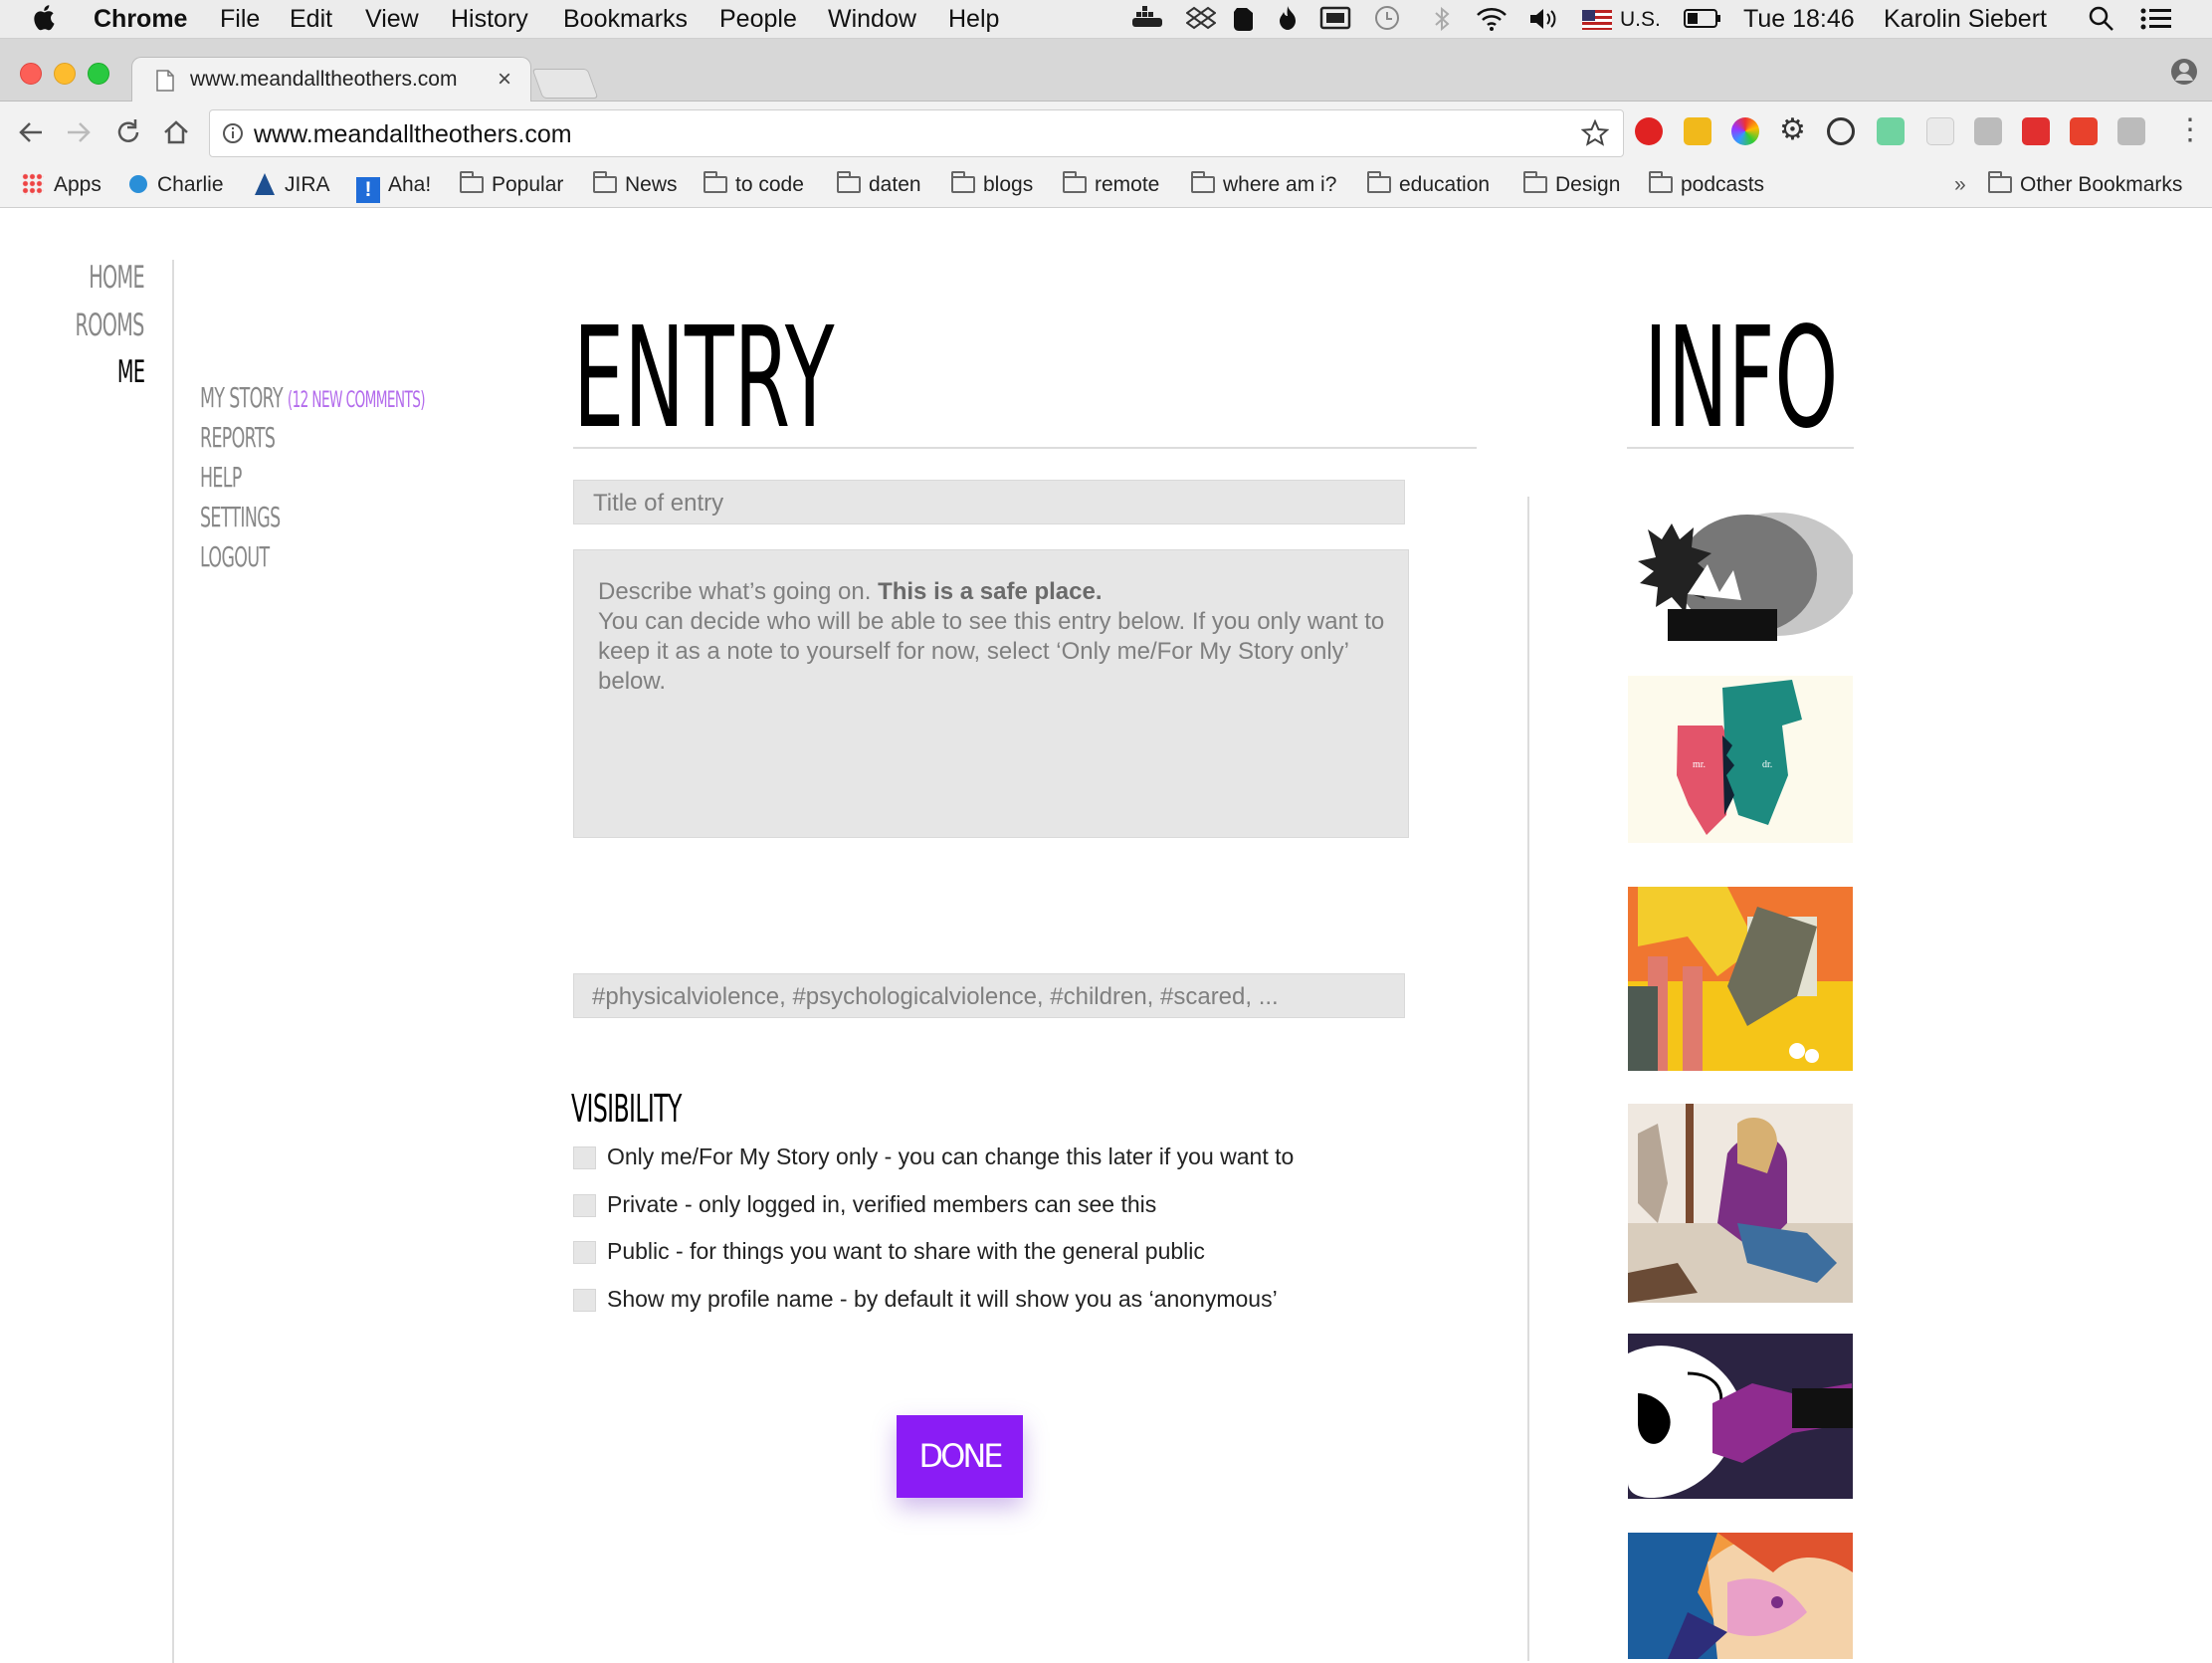 This screenshot has width=2212, height=1663. Describe the element at coordinates (1940, 131) in the screenshot. I see `extension-mail-icon` at that location.